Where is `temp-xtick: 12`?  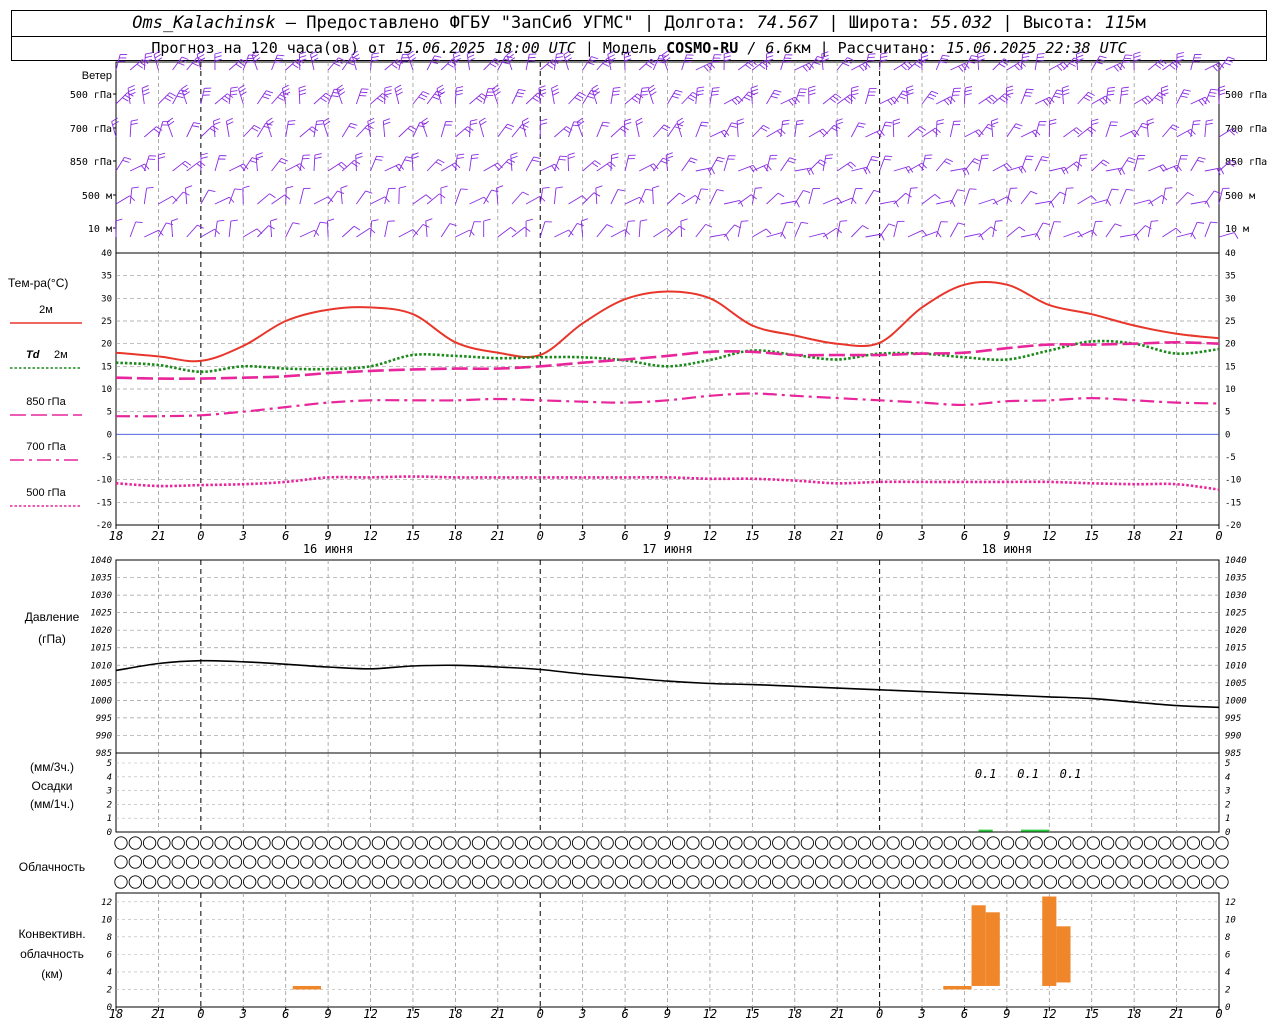
temp-xtick: 12 is located at coordinates (1049, 536).